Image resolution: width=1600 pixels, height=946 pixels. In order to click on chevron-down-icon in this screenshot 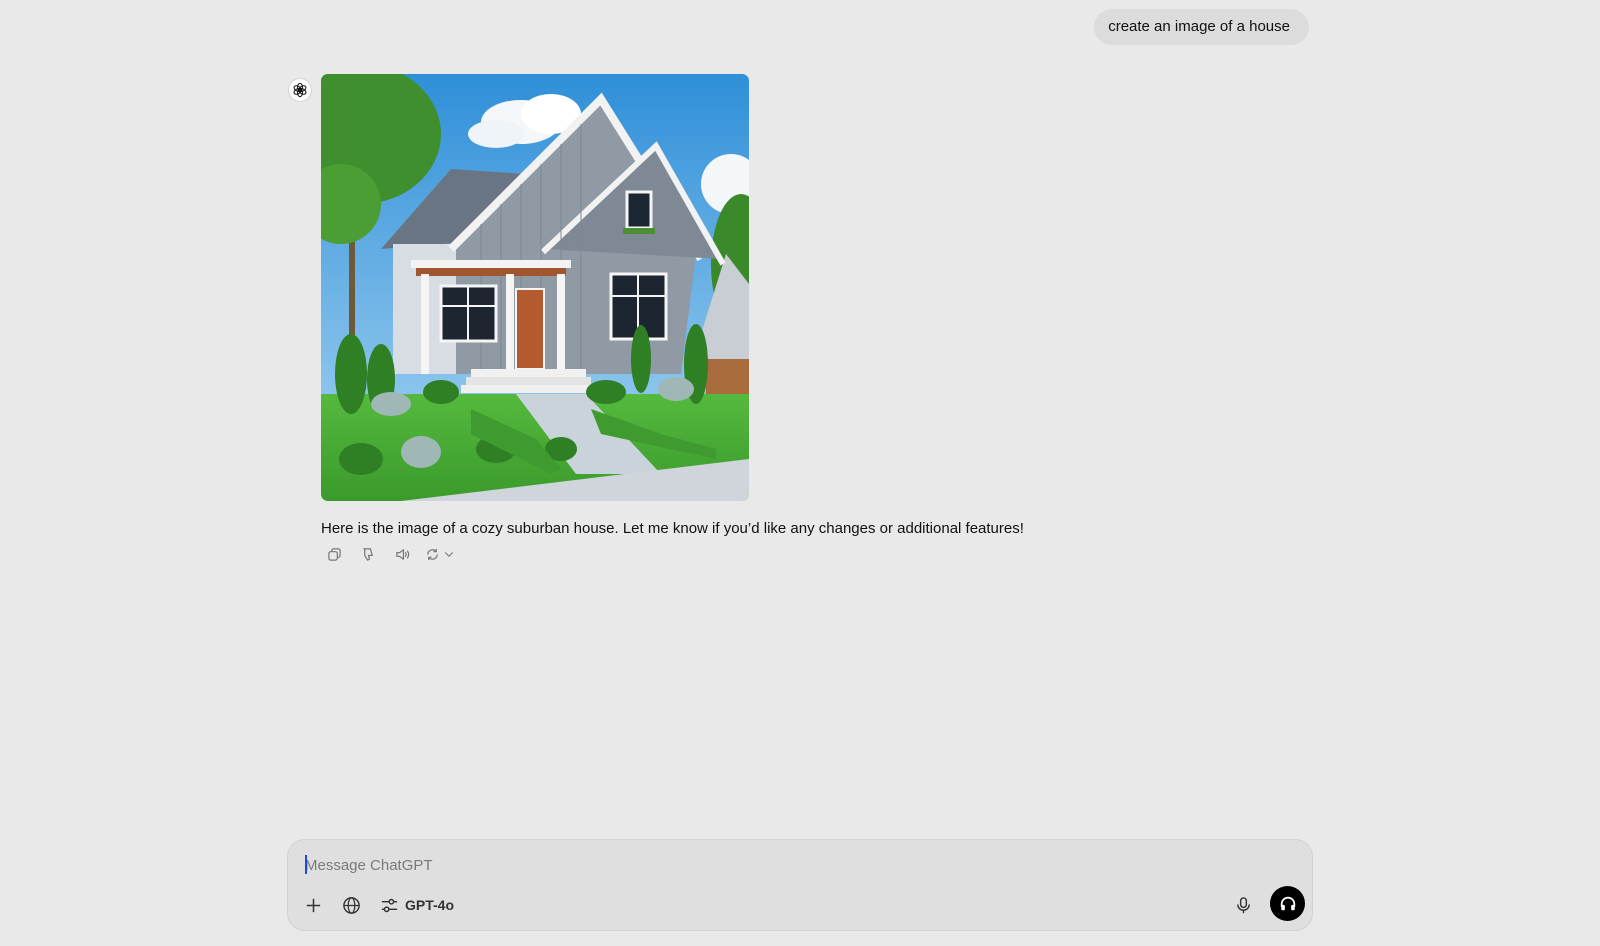, I will do `click(449, 555)`.